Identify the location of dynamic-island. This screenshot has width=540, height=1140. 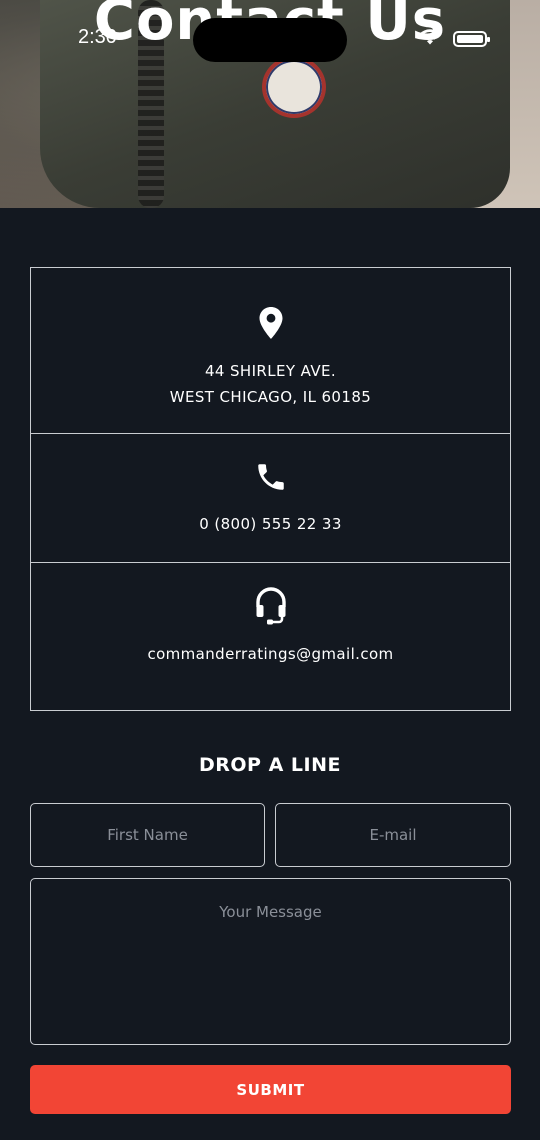
(270, 40).